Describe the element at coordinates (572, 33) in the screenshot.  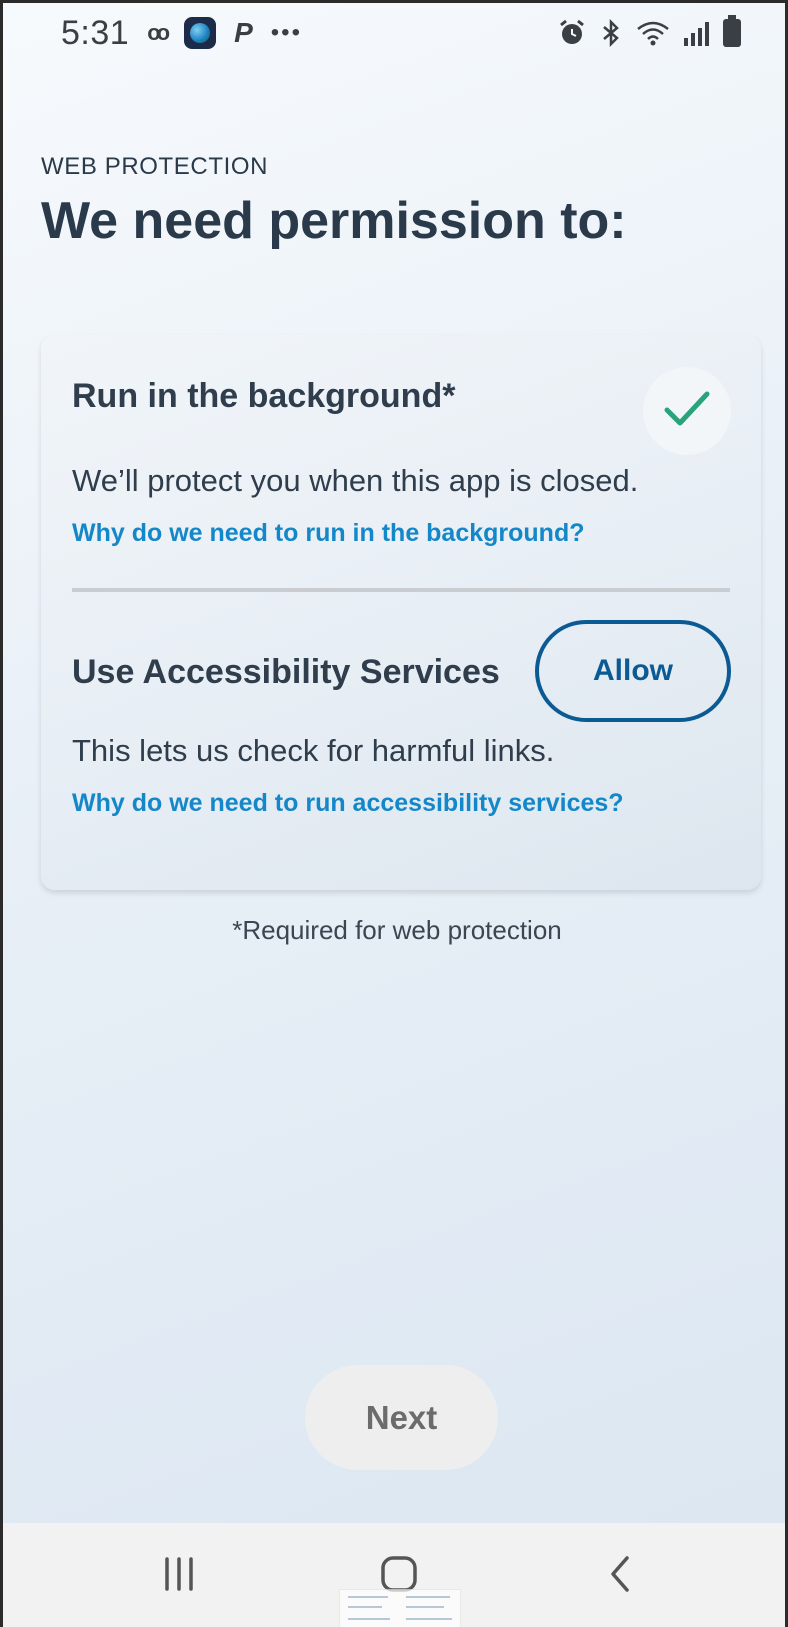
I see `alarm-icon` at that location.